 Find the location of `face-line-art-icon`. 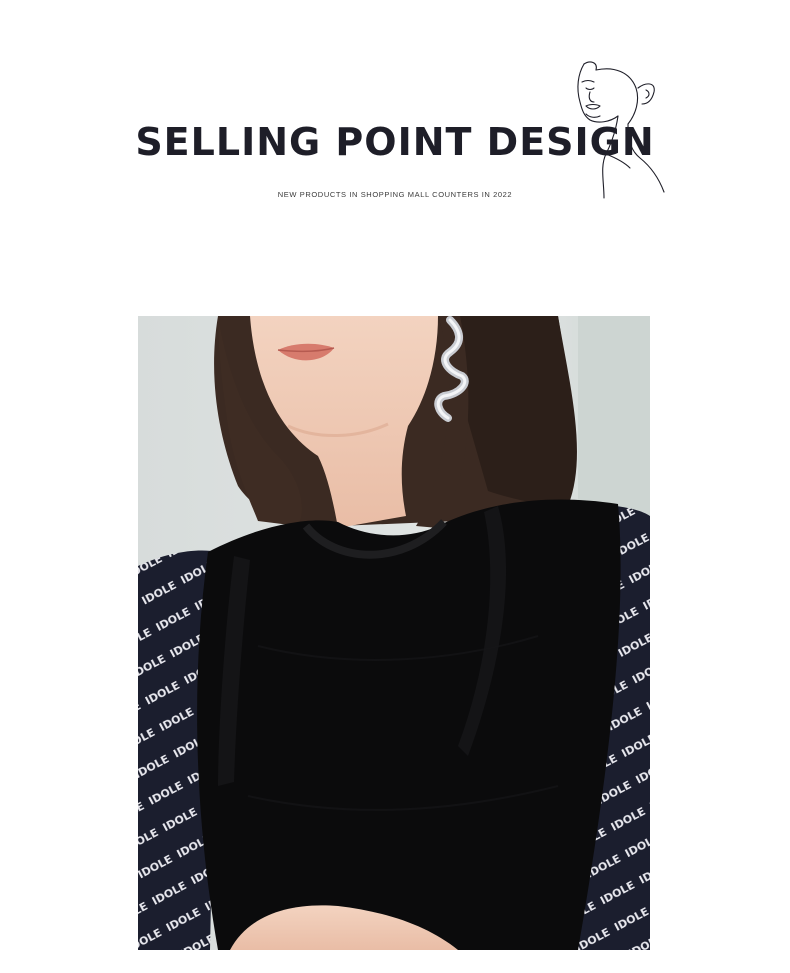

face-line-art-icon is located at coordinates (621, 130).